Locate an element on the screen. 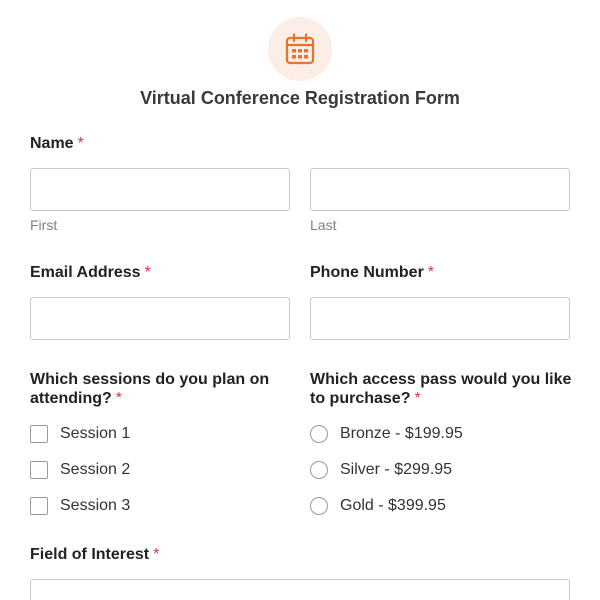  email-field is located at coordinates (160, 318).